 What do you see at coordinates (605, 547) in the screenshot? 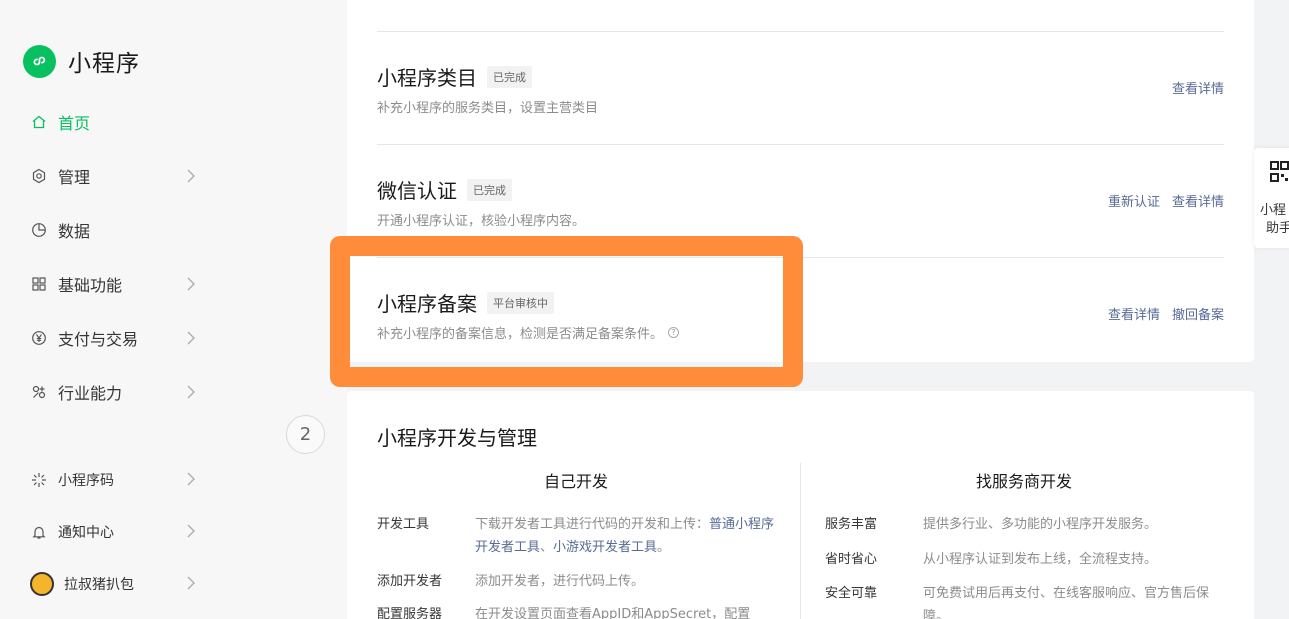
I see `minigame-devtools-link: 小游戏开发者工具` at bounding box center [605, 547].